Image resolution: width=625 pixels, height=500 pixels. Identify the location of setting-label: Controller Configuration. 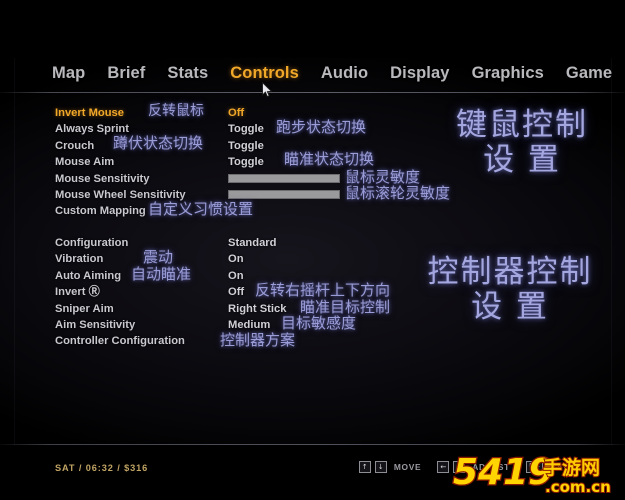
(120, 341).